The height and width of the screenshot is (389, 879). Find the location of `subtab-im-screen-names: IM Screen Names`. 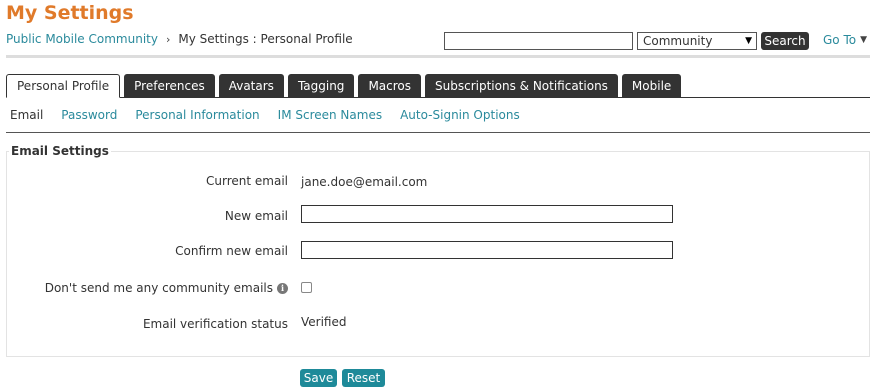

subtab-im-screen-names: IM Screen Names is located at coordinates (330, 115).